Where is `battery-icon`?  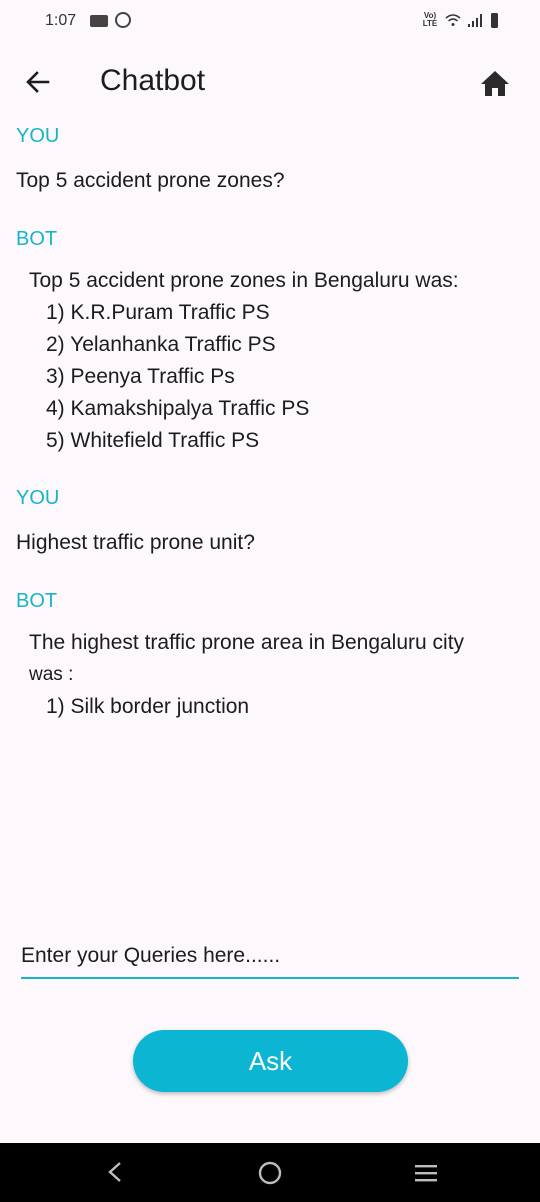 battery-icon is located at coordinates (494, 20).